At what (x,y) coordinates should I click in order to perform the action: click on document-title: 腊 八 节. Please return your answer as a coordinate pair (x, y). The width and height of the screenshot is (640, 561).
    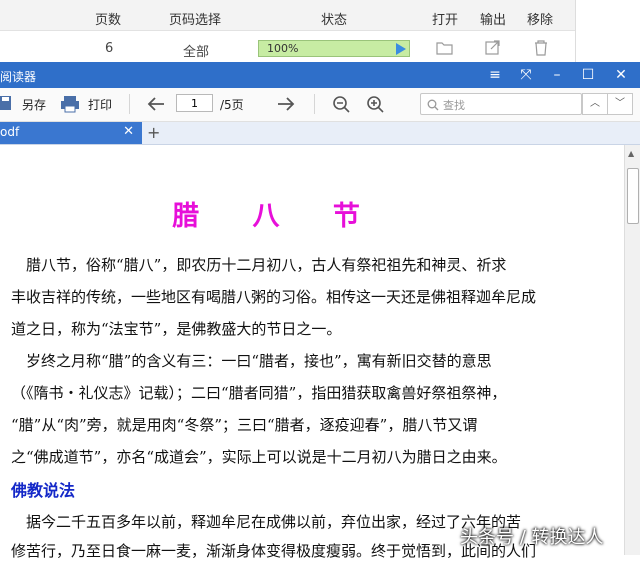
    Looking at the image, I should click on (277, 216).